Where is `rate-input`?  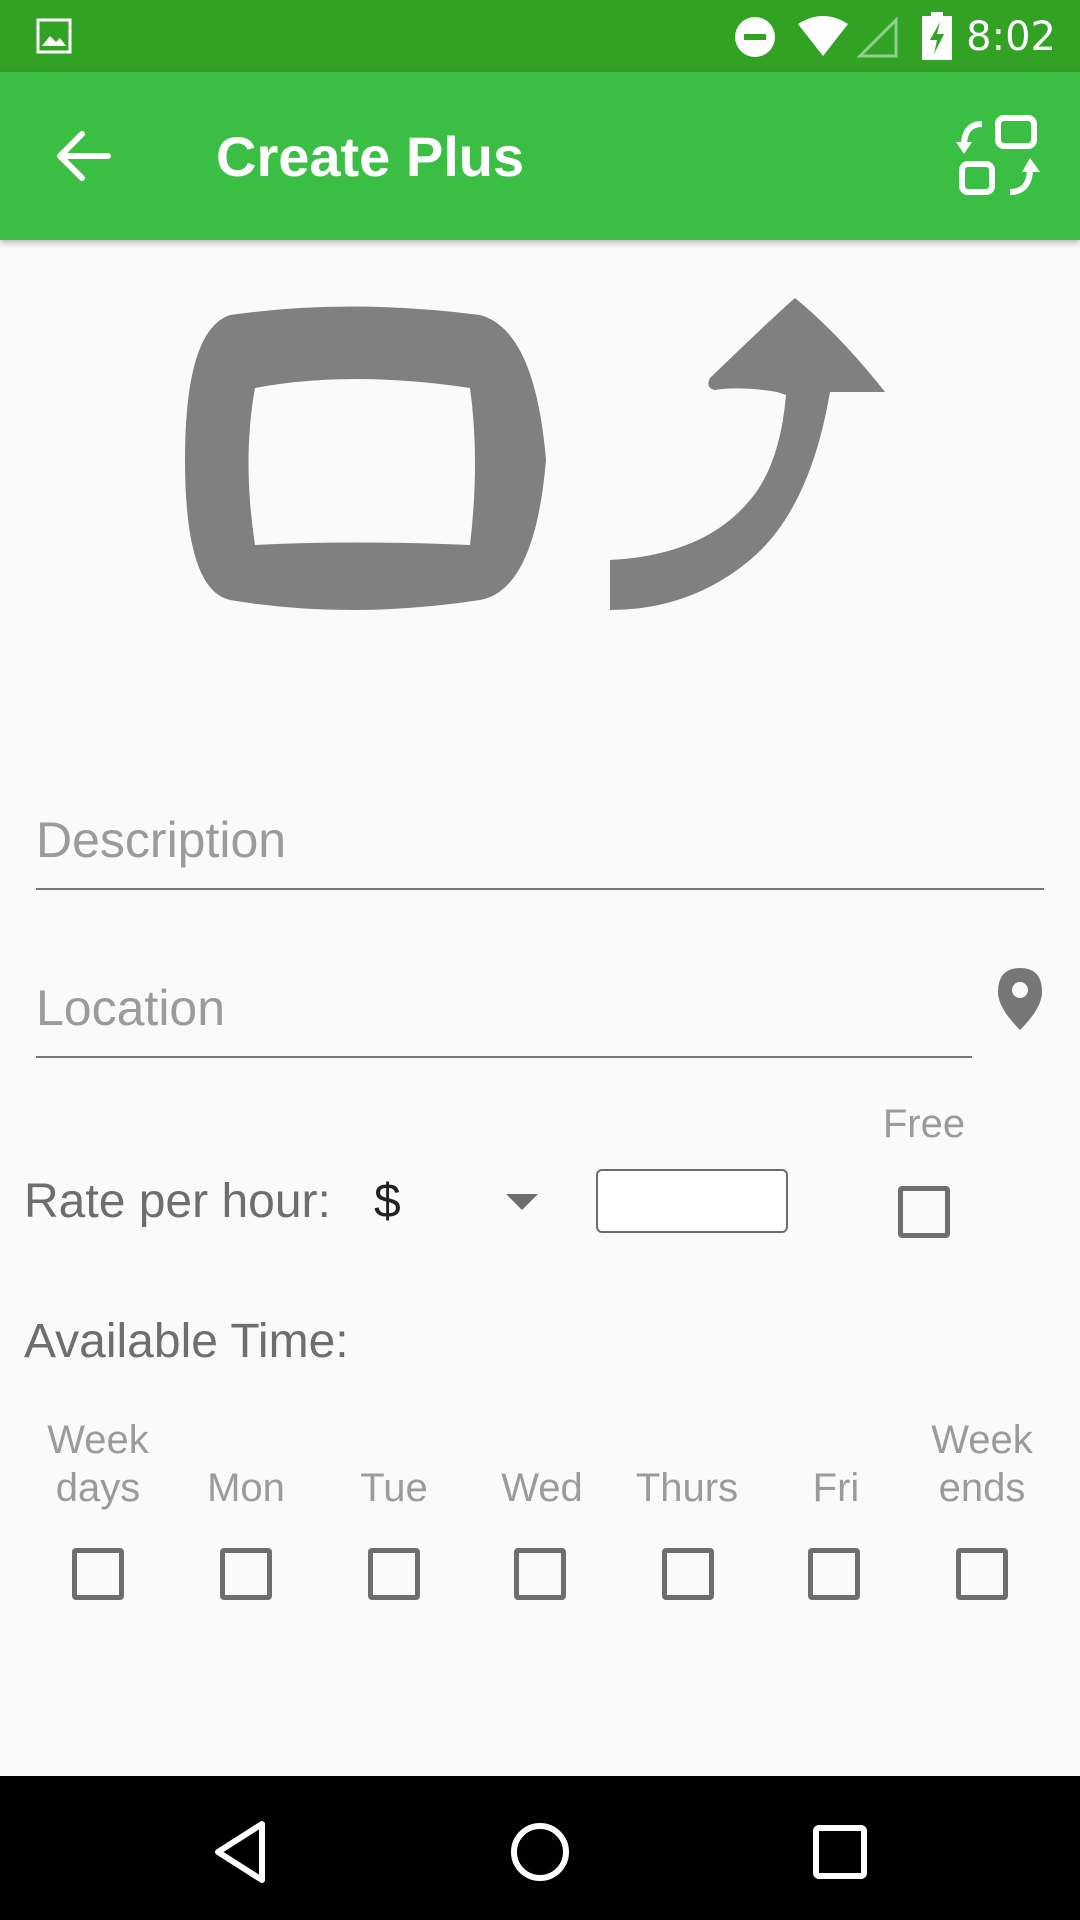
rate-input is located at coordinates (692, 1201).